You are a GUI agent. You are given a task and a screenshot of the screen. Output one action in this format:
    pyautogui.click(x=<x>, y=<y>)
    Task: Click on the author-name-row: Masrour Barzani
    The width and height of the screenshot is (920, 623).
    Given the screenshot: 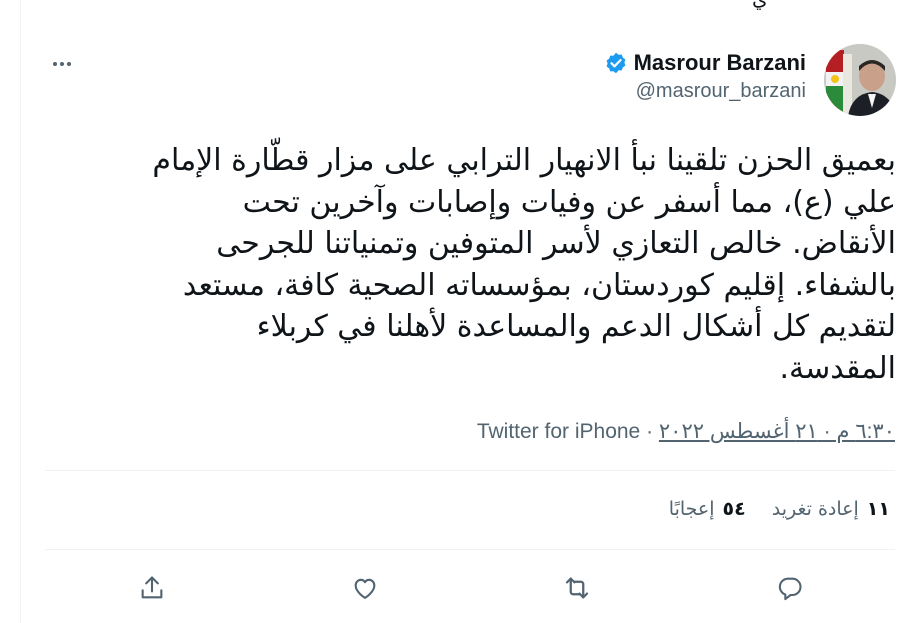 What is the action you would take?
    pyautogui.click(x=705, y=63)
    